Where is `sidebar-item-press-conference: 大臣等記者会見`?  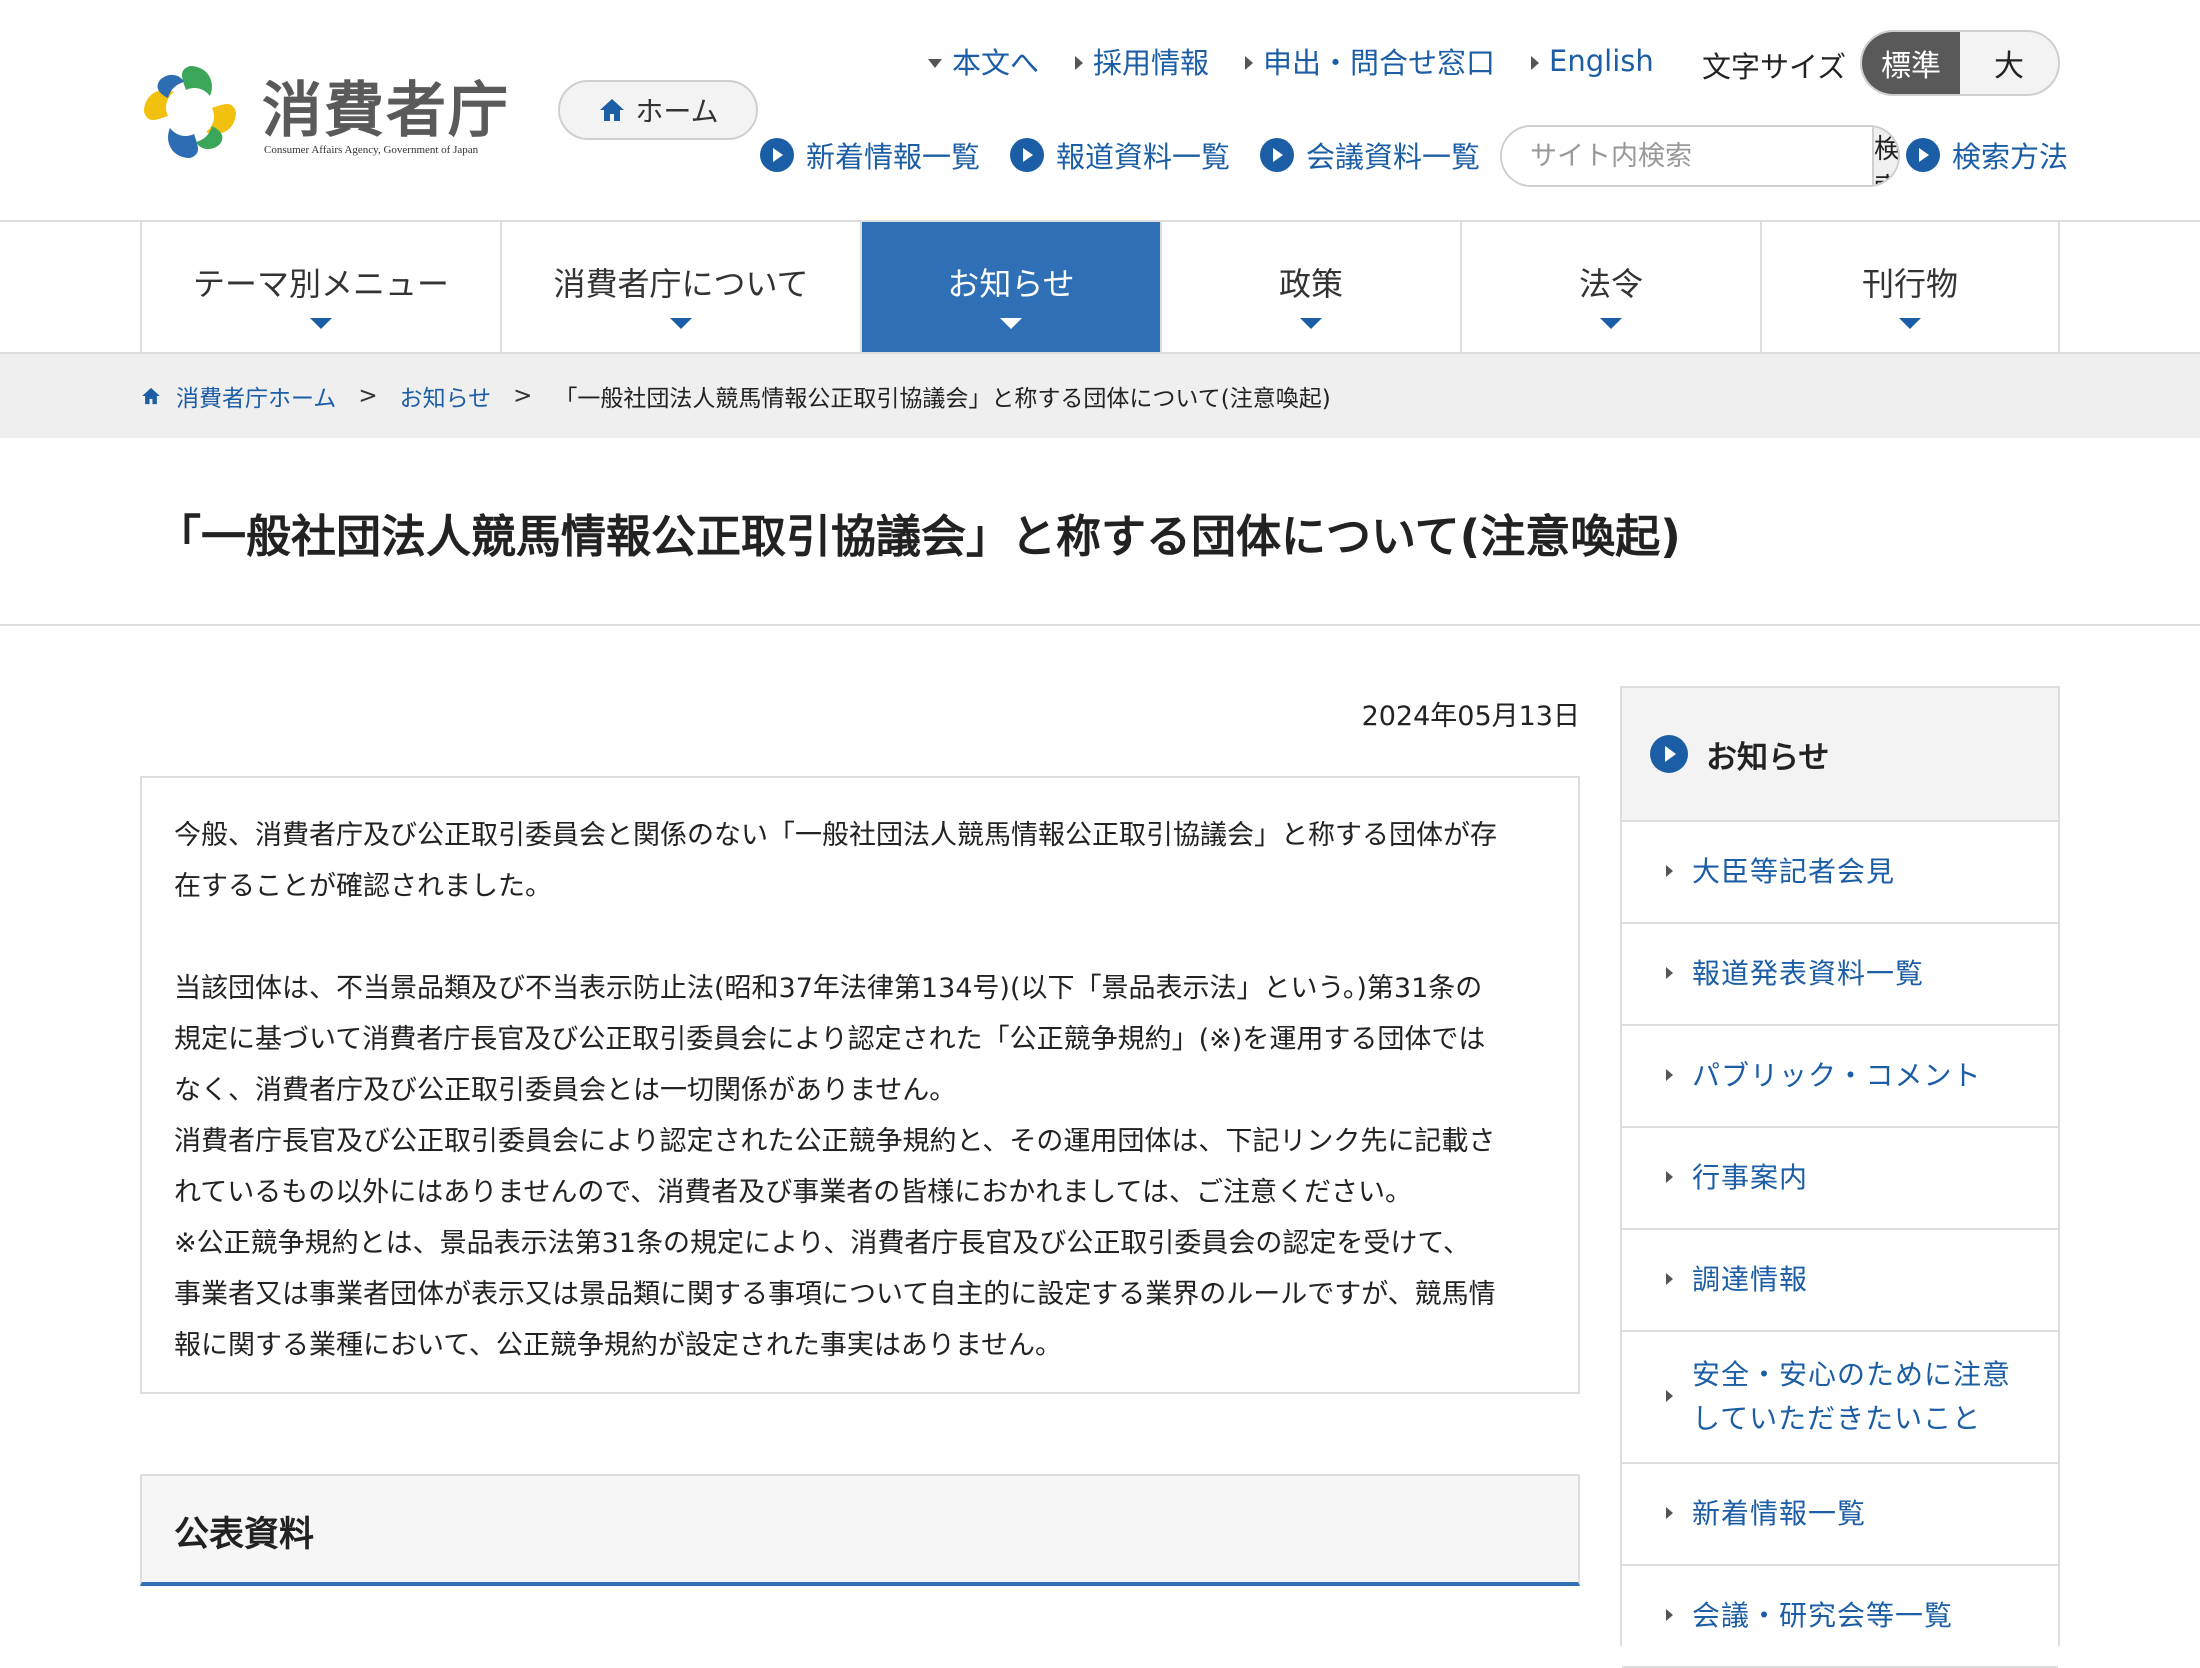
sidebar-item-press-conference: 大臣等記者会見 is located at coordinates (1840, 873).